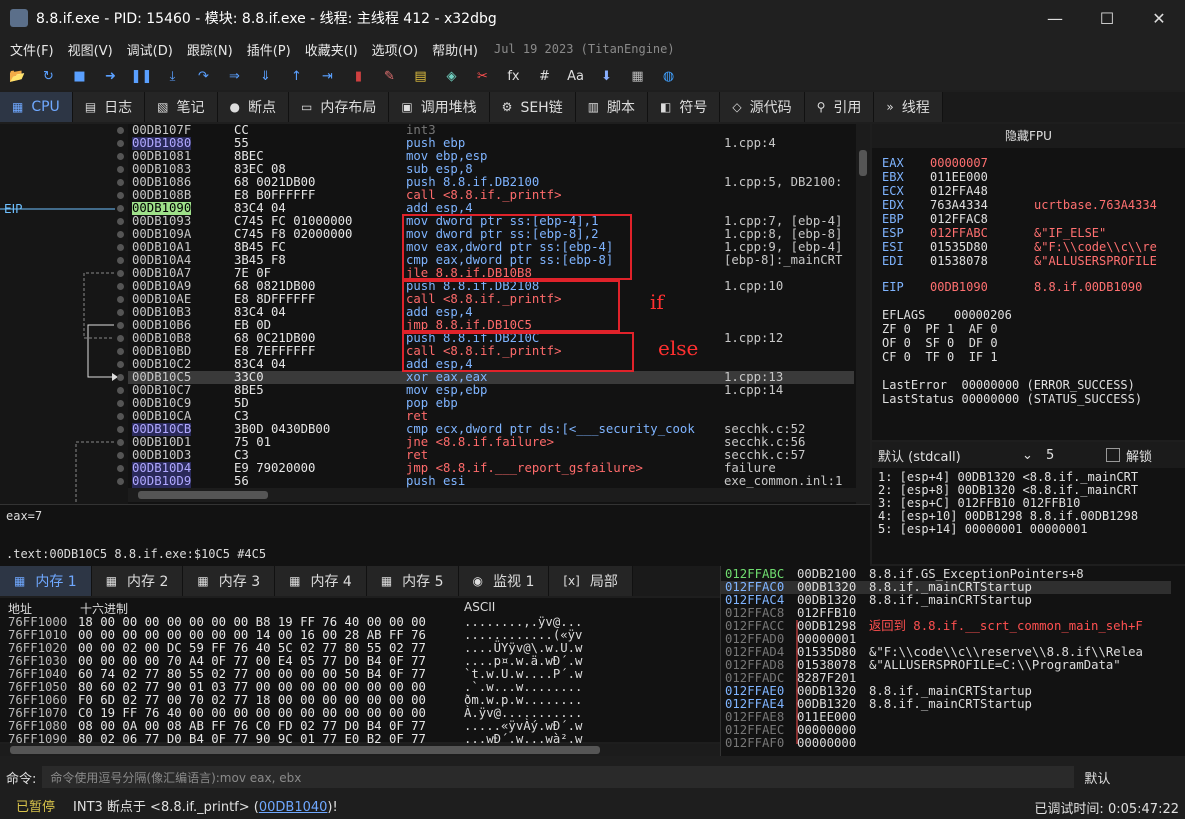  I want to click on disassembly-hscrollbar, so click(492, 495).